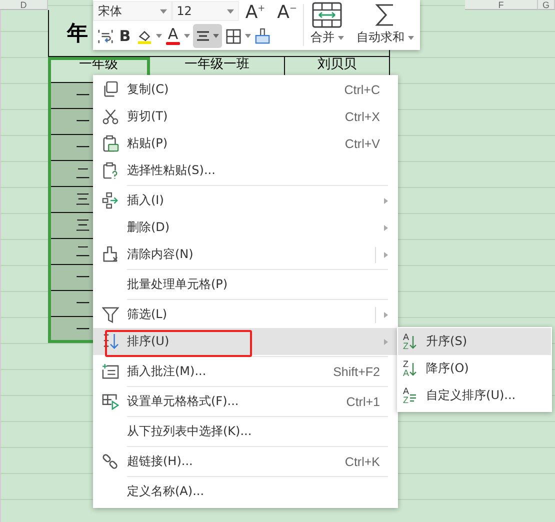 This screenshot has width=555, height=522. Describe the element at coordinates (110, 254) in the screenshot. I see `eraser-icon` at that location.